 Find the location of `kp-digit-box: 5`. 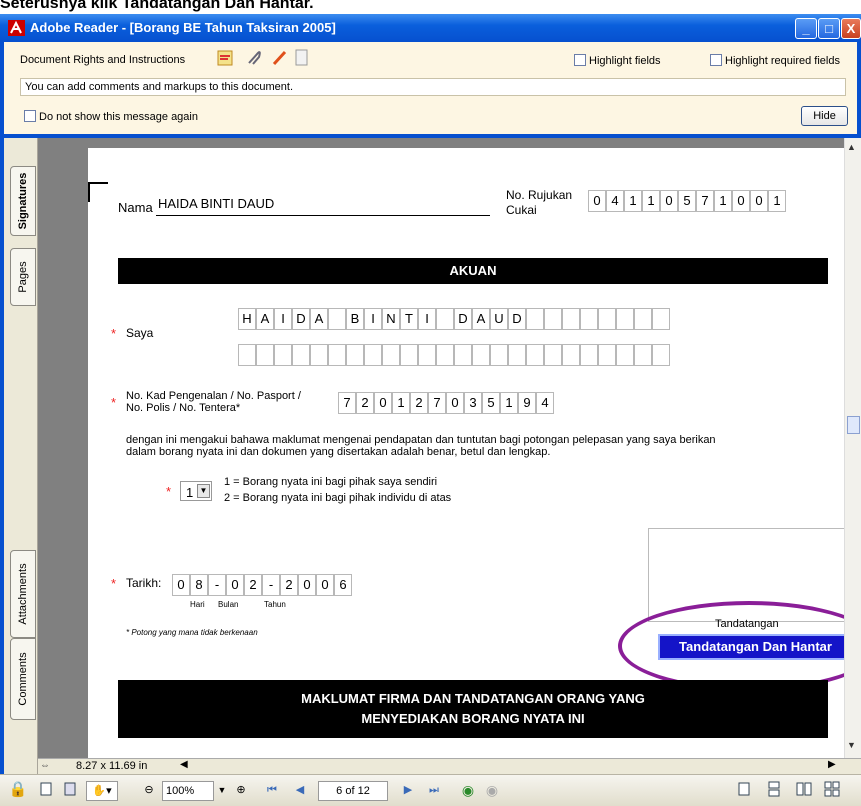

kp-digit-box: 5 is located at coordinates (491, 403).